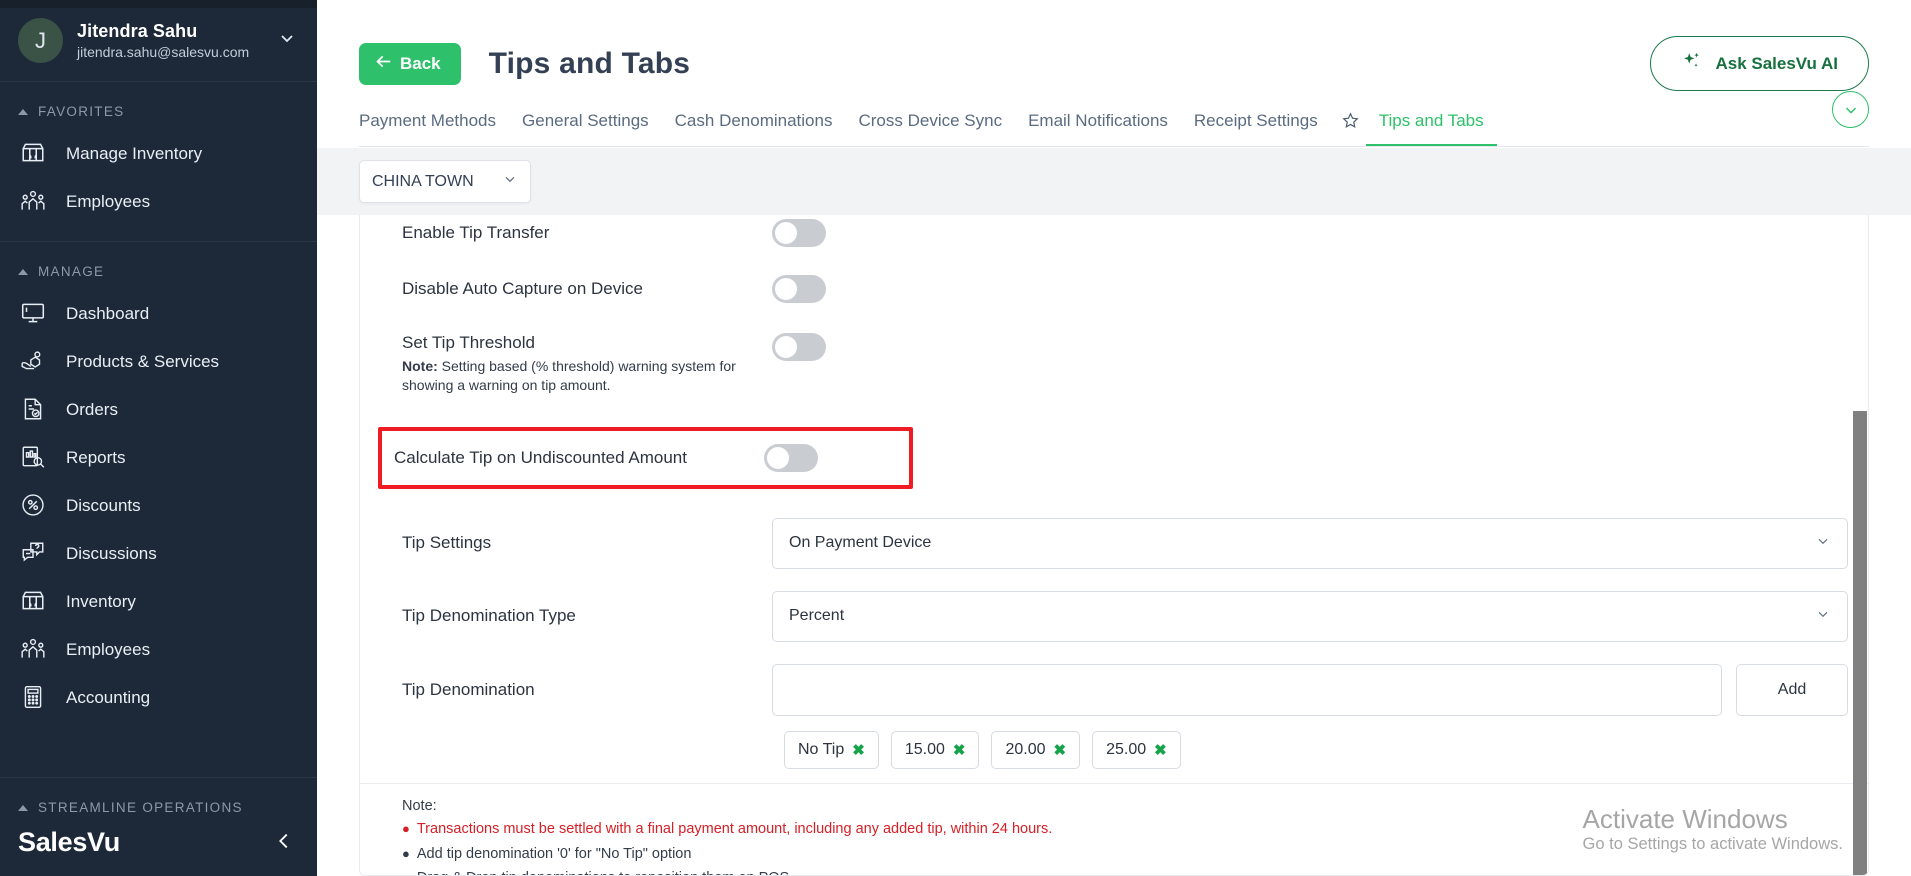 Image resolution: width=1911 pixels, height=876 pixels. What do you see at coordinates (1792, 689) in the screenshot?
I see `add-denomination-button: Add` at bounding box center [1792, 689].